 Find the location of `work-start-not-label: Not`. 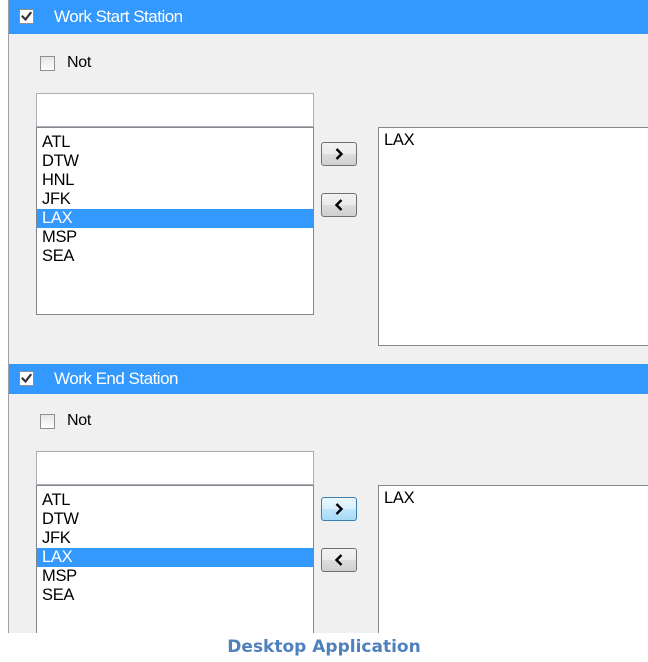

work-start-not-label: Not is located at coordinates (79, 62).